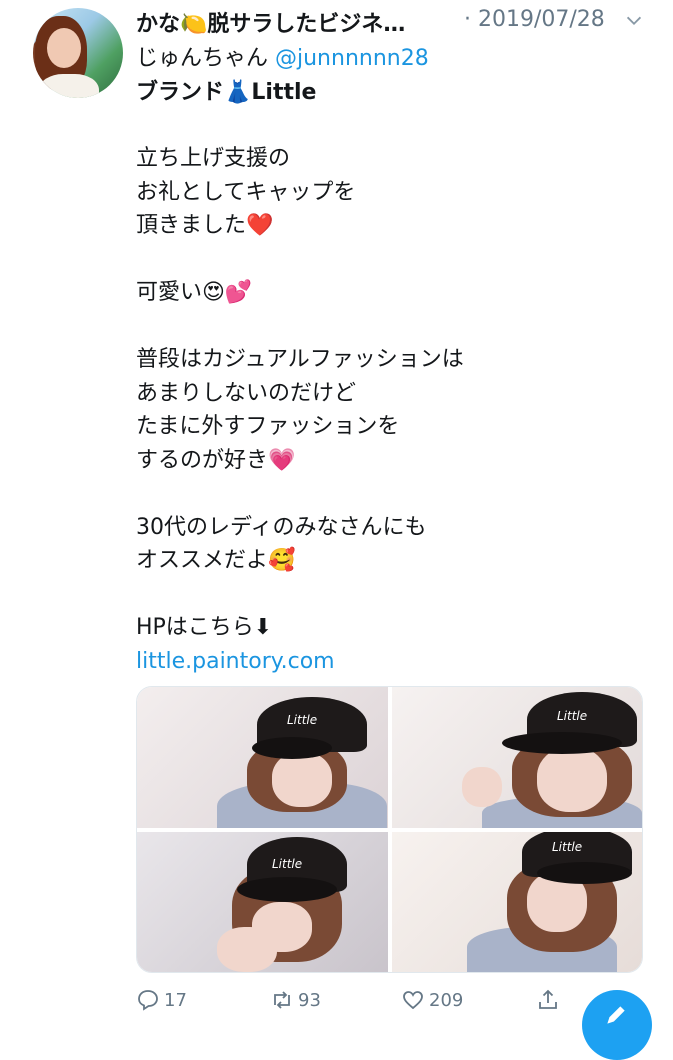 This screenshot has height=1060, width=673. I want to click on tweet-line: するのが好き💗, so click(216, 460).